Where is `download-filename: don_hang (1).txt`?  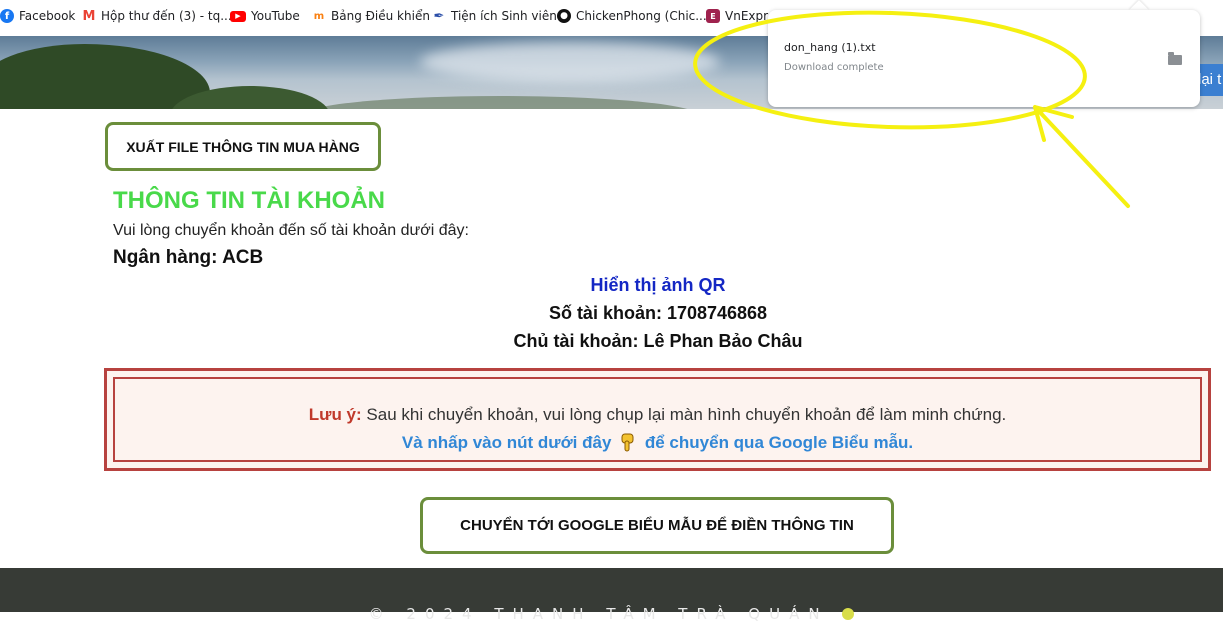 download-filename: don_hang (1).txt is located at coordinates (830, 47).